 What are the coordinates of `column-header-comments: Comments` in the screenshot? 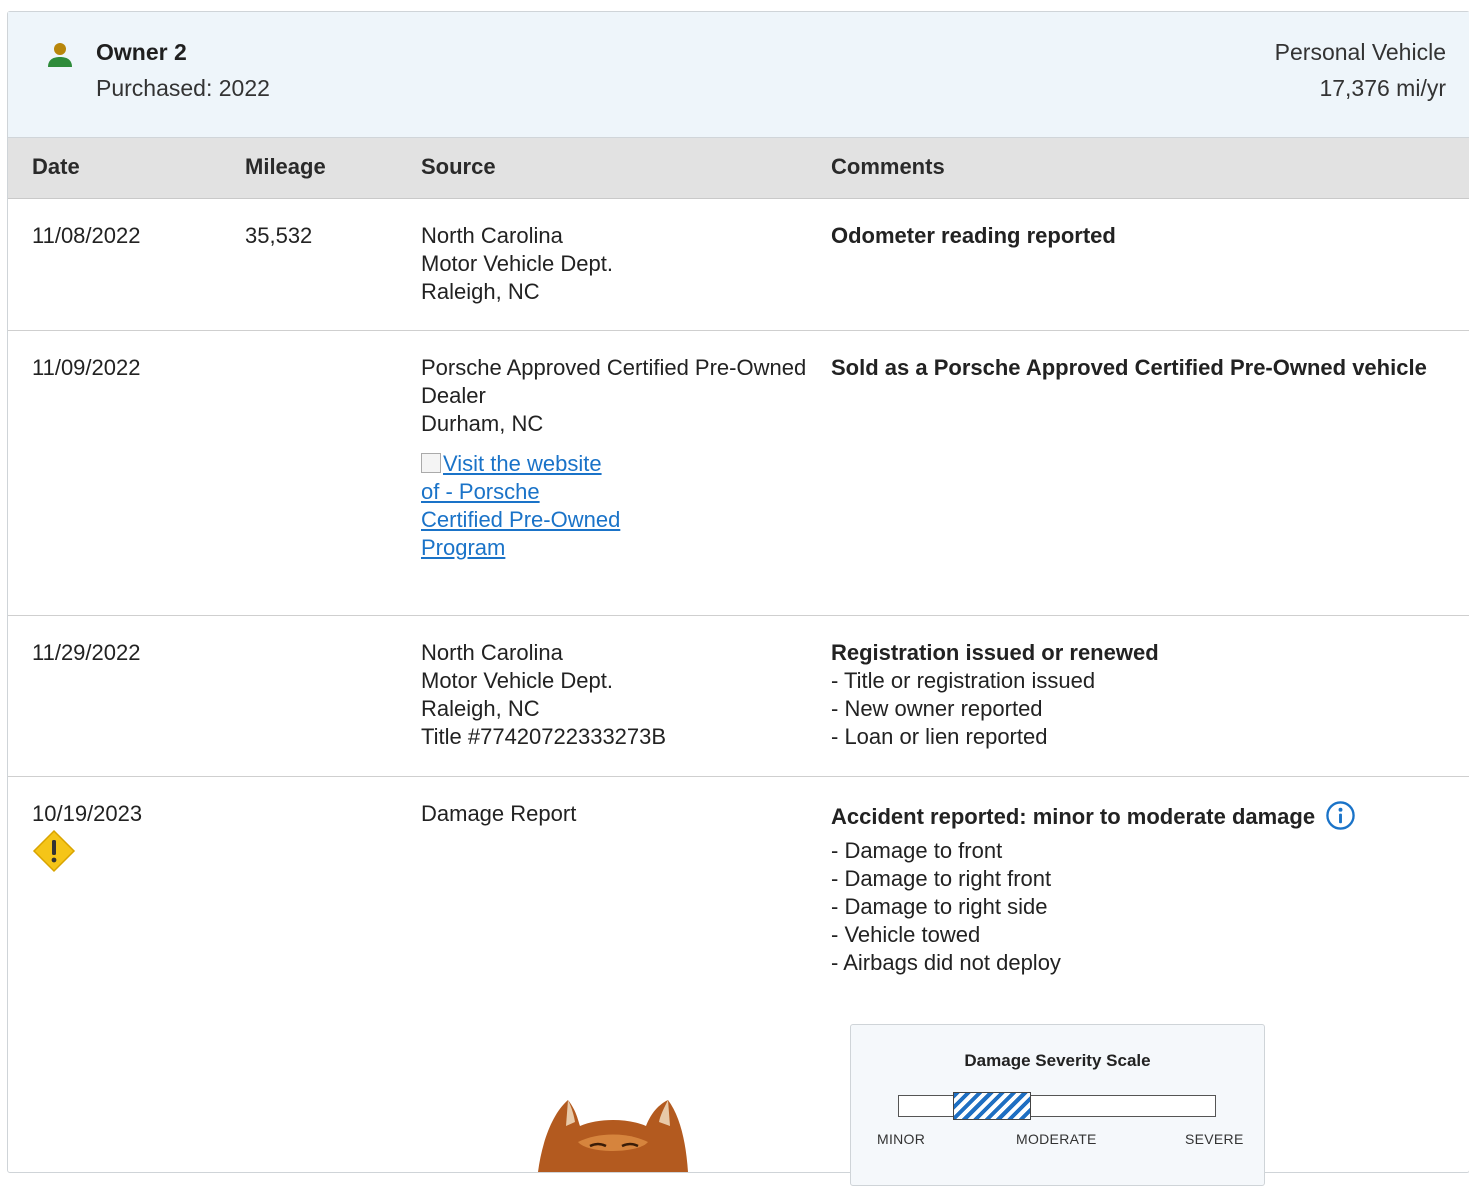 It's located at (888, 166).